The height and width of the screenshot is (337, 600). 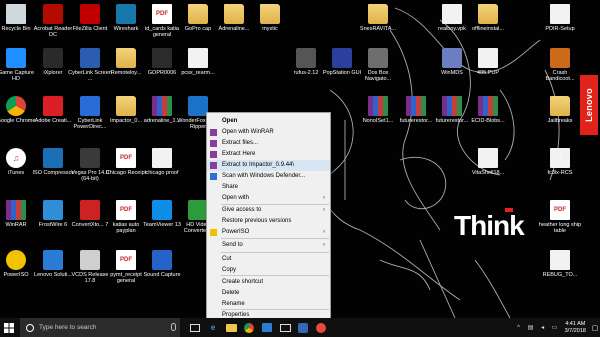 What do you see at coordinates (17, 65) in the screenshot?
I see `desktop-icon: Game Capture HD` at bounding box center [17, 65].